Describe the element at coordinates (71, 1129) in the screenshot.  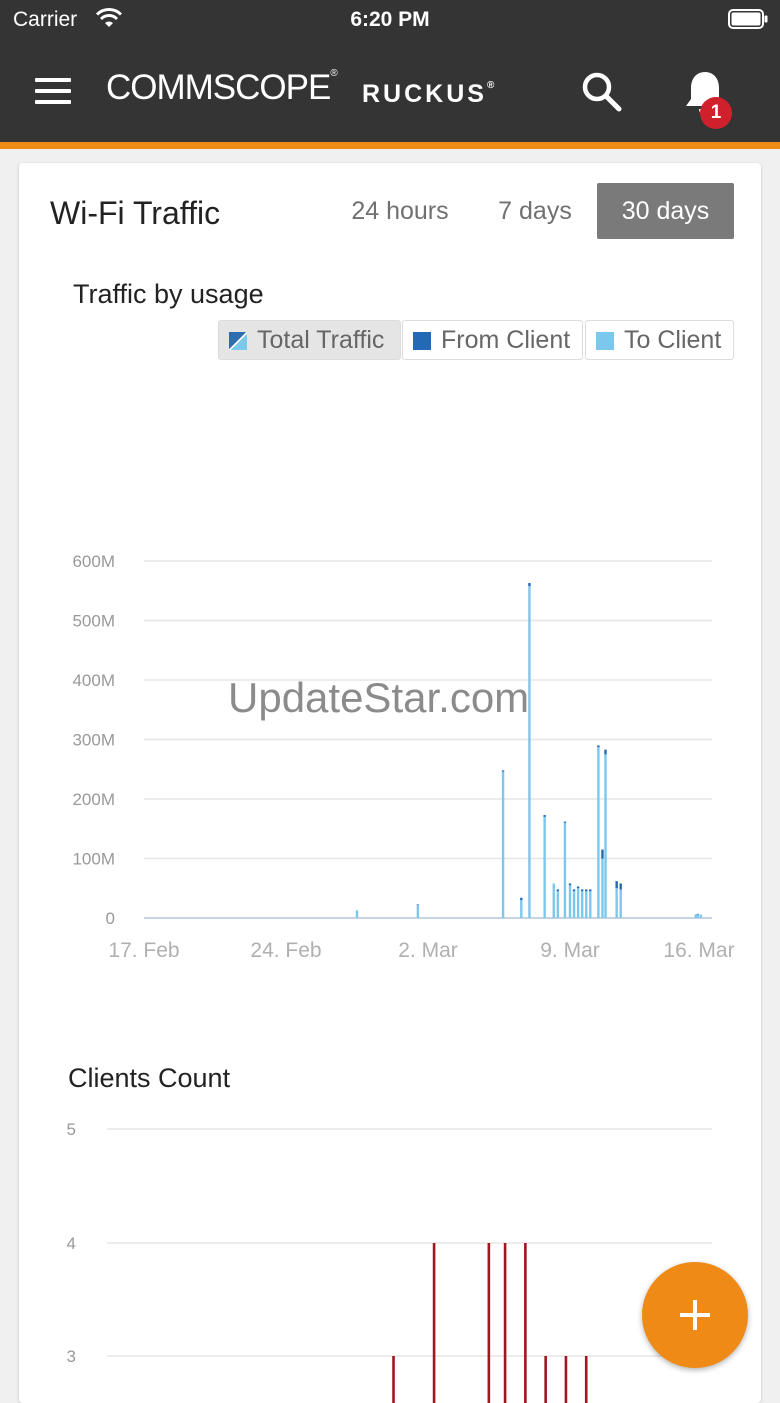
I see `y-tick-label: 5` at that location.